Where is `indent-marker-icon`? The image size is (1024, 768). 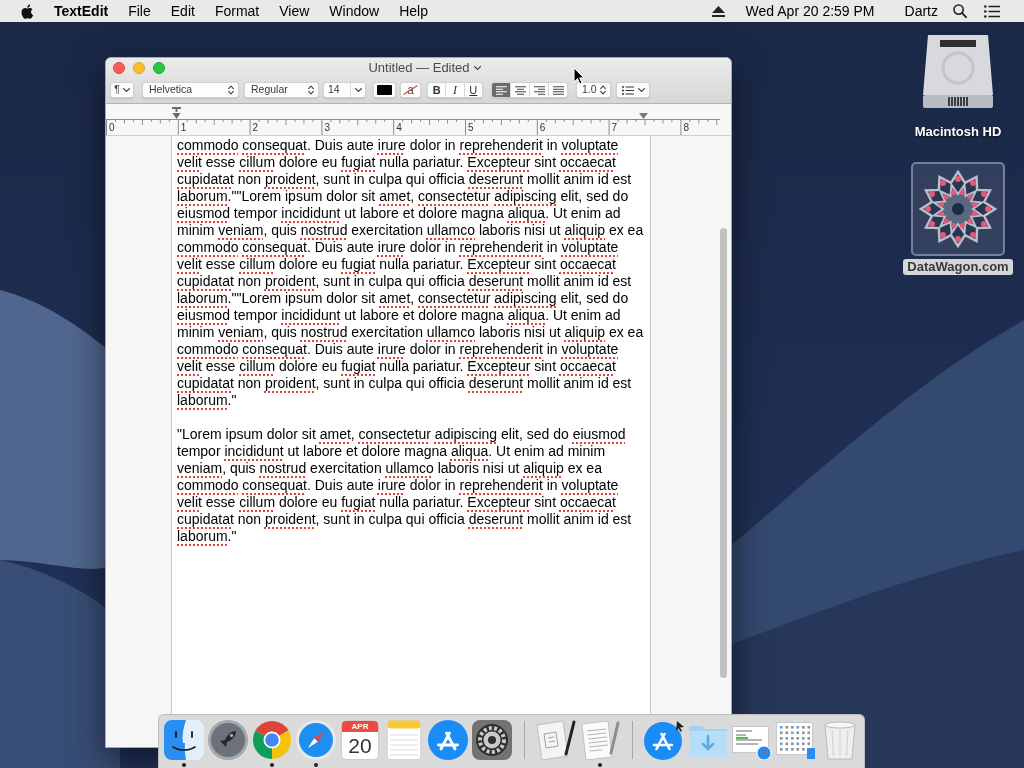 indent-marker-icon is located at coordinates (176, 113).